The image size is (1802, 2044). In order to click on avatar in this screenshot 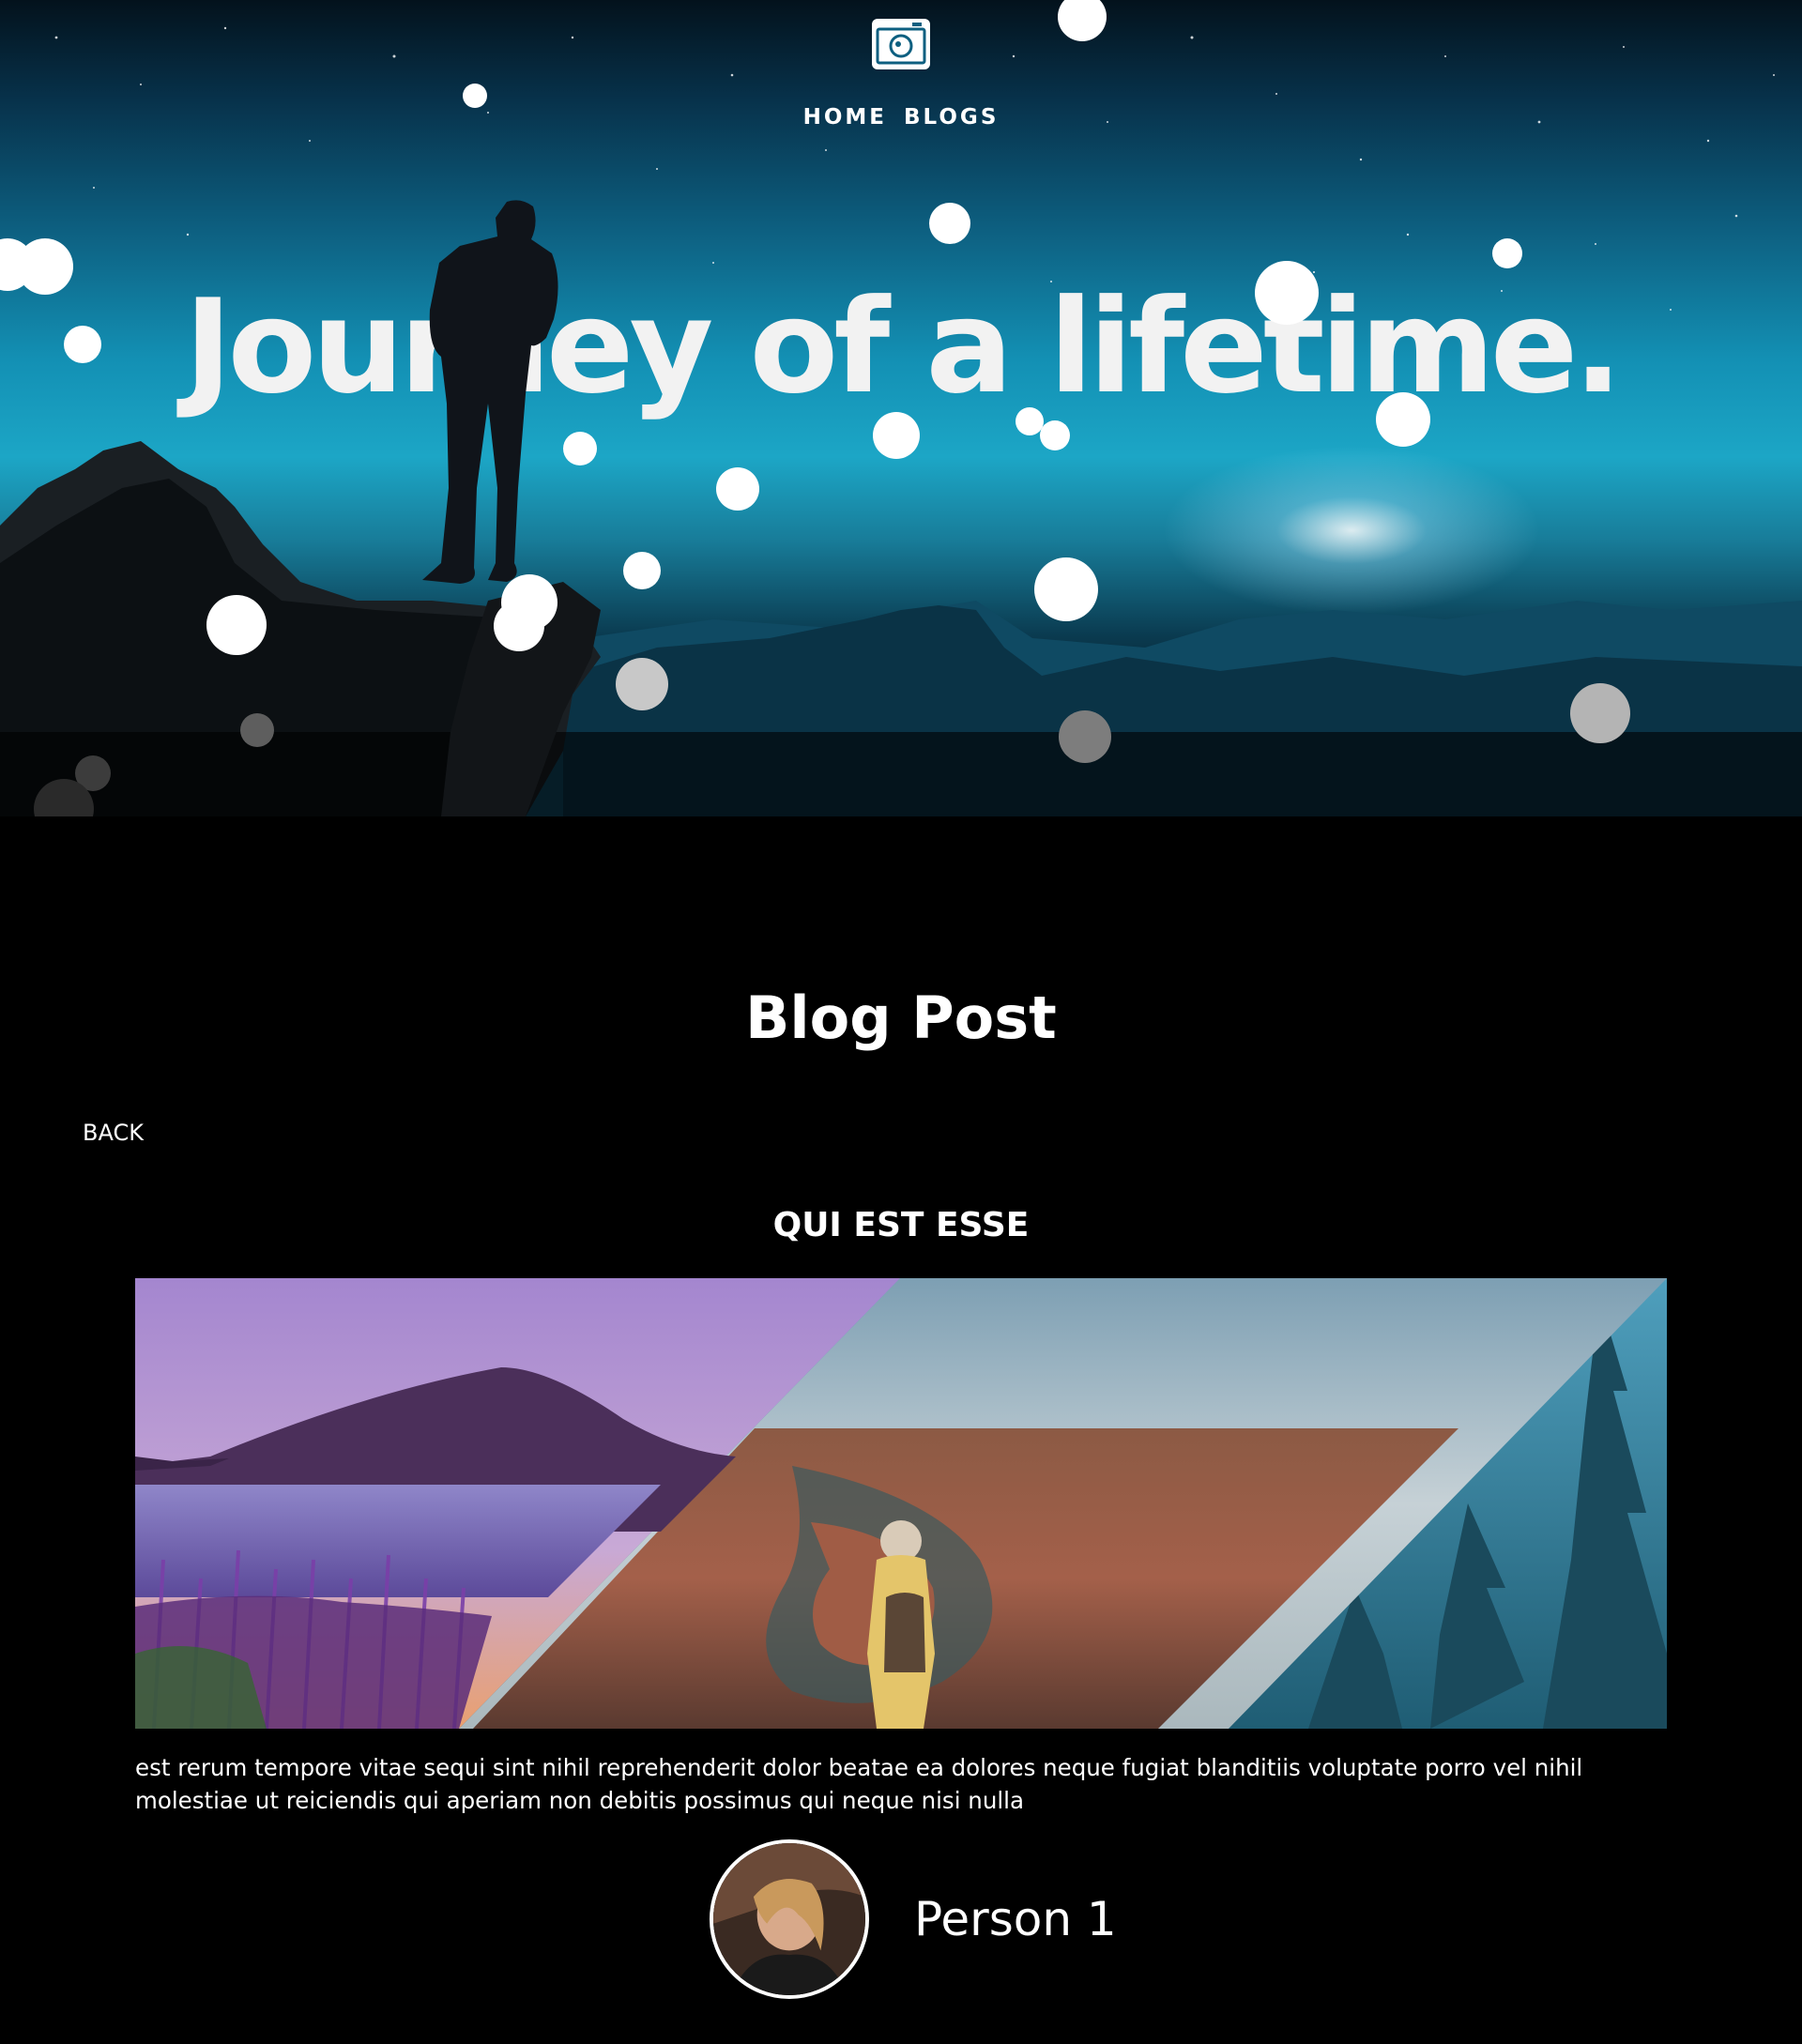, I will do `click(790, 1919)`.